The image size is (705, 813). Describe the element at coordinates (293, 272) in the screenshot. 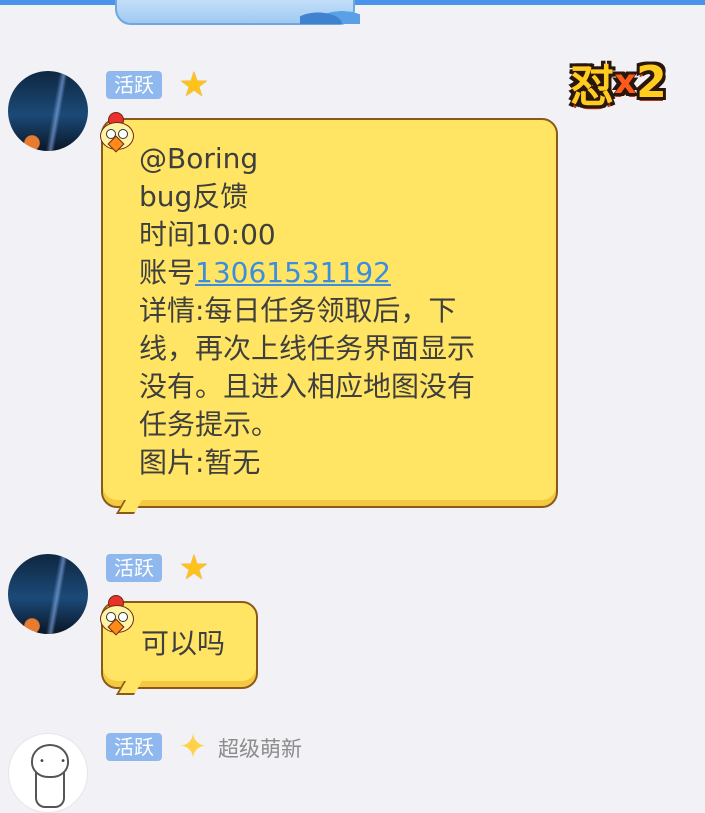

I see `phone-link: 13061531192` at that location.